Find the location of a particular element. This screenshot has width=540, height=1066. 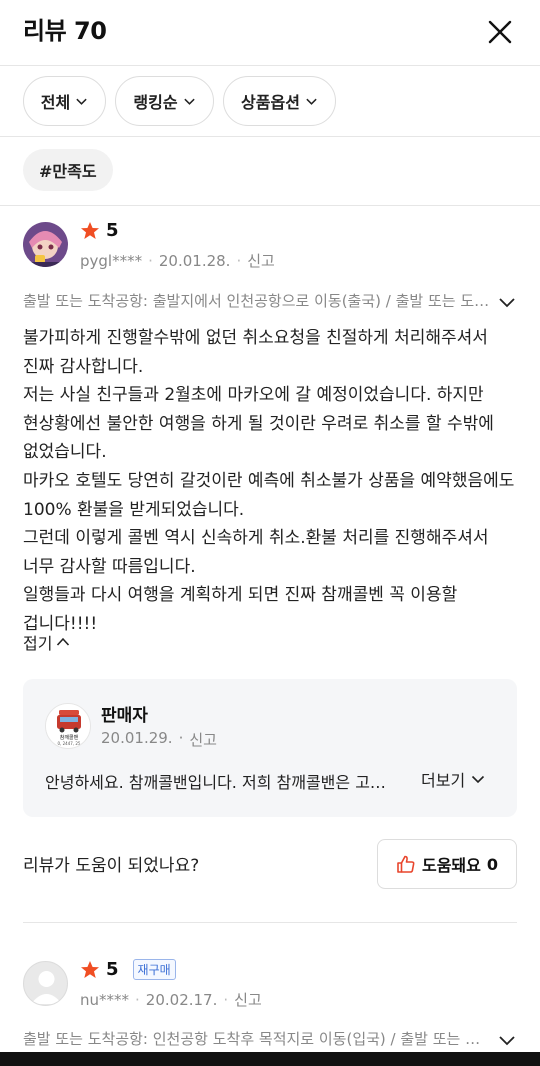

rating-row: 5 재구매 is located at coordinates (128, 969).